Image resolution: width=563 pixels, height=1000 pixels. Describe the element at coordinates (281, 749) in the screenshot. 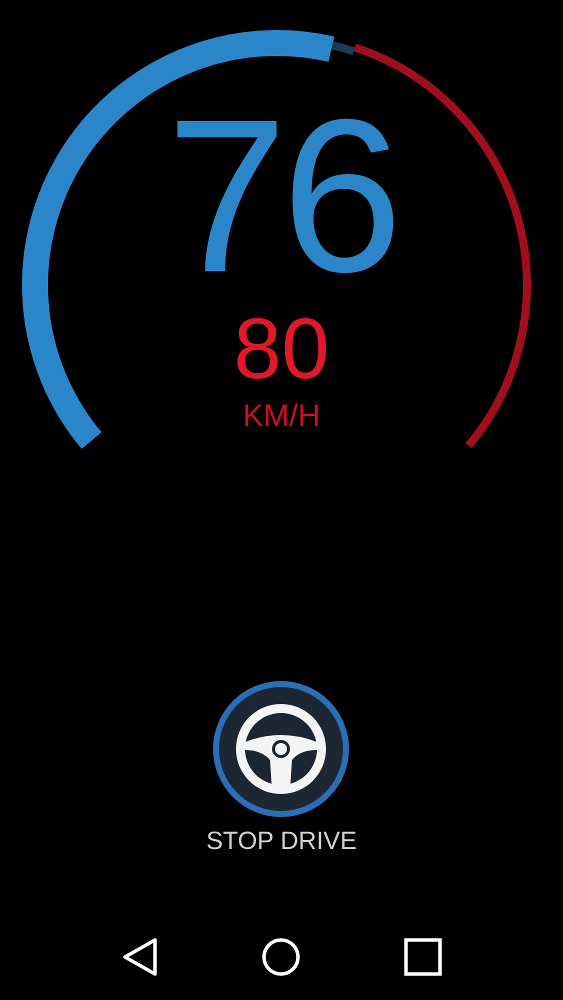

I see `steering-wheel-icon` at that location.